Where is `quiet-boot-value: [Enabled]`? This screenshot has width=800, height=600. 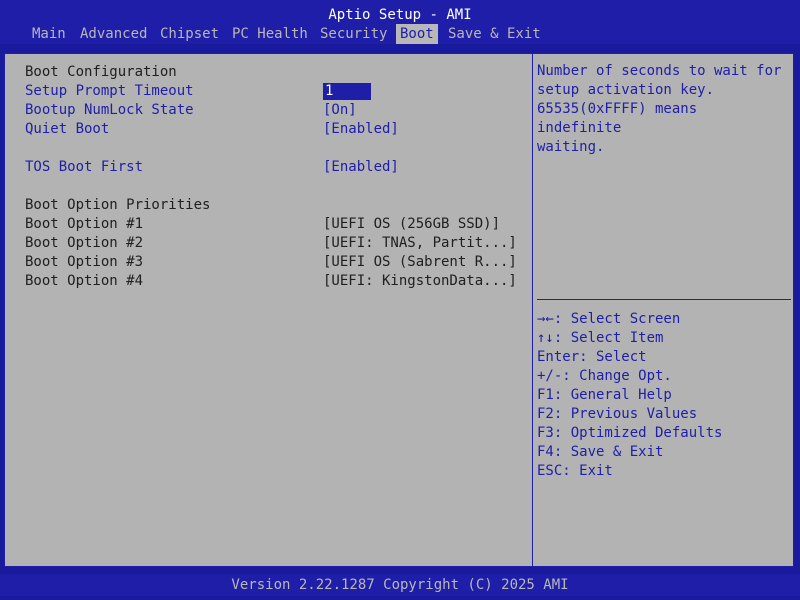 quiet-boot-value: [Enabled] is located at coordinates (361, 129).